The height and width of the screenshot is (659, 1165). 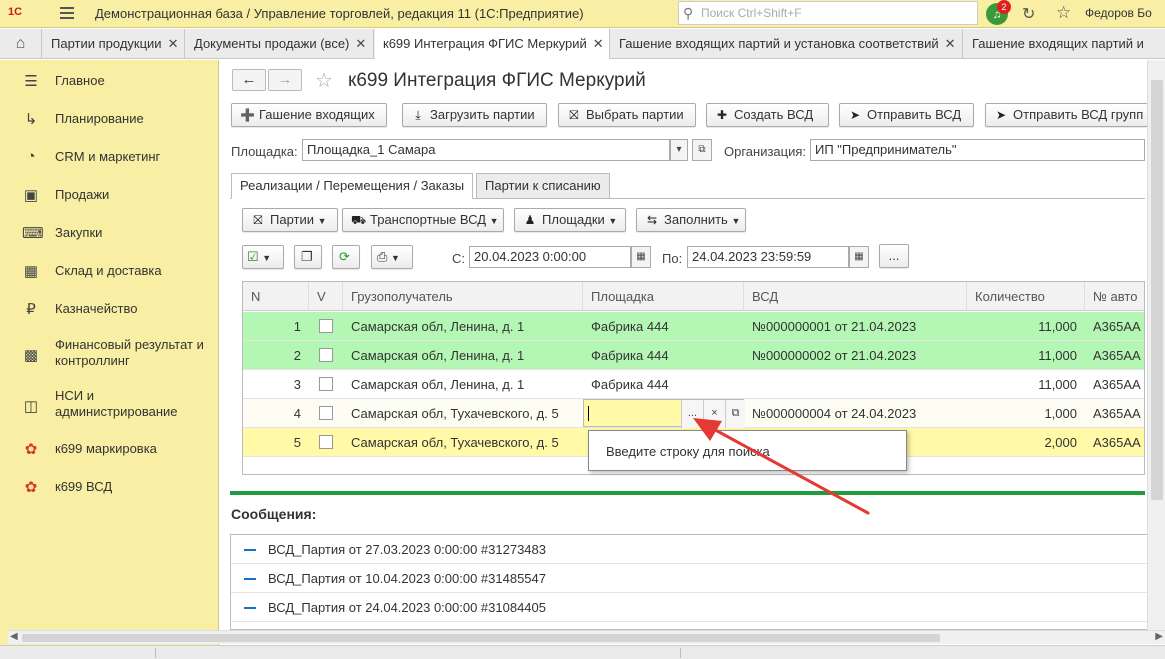 I want to click on period-to-label: По:, so click(x=672, y=258).